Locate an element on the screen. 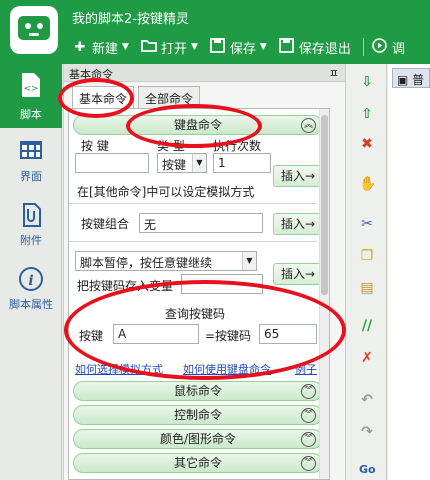 Image resolution: width=430 pixels, height=480 pixels. script-editor: ▣ 普 is located at coordinates (409, 272).